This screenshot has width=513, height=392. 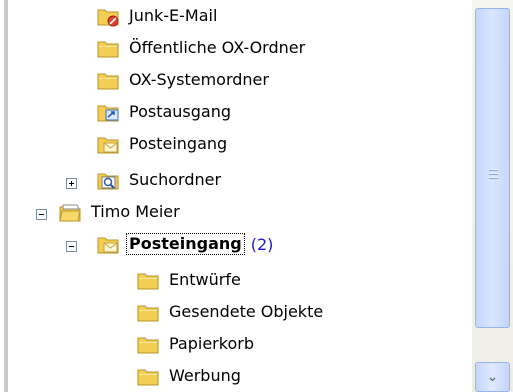 I want to click on tree-item-outbox: Postausgang, so click(x=165, y=112).